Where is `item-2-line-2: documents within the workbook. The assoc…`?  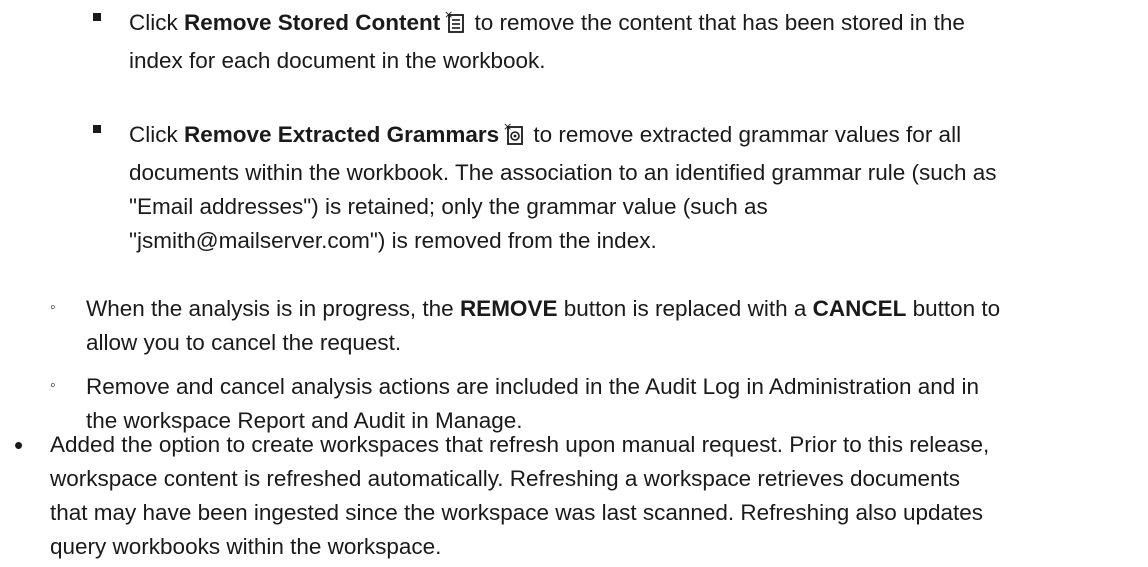
item-2-line-2: documents within the workbook. The assoc… is located at coordinates (563, 172).